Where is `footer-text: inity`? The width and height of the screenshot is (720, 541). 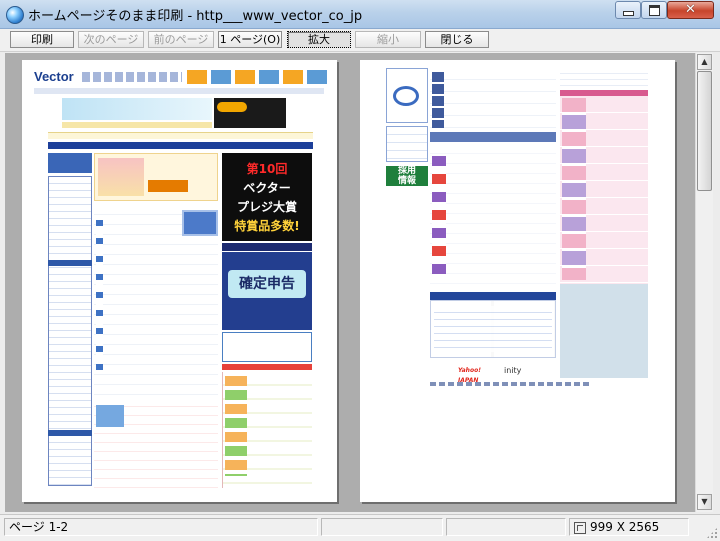
footer-text: inity is located at coordinates (513, 370).